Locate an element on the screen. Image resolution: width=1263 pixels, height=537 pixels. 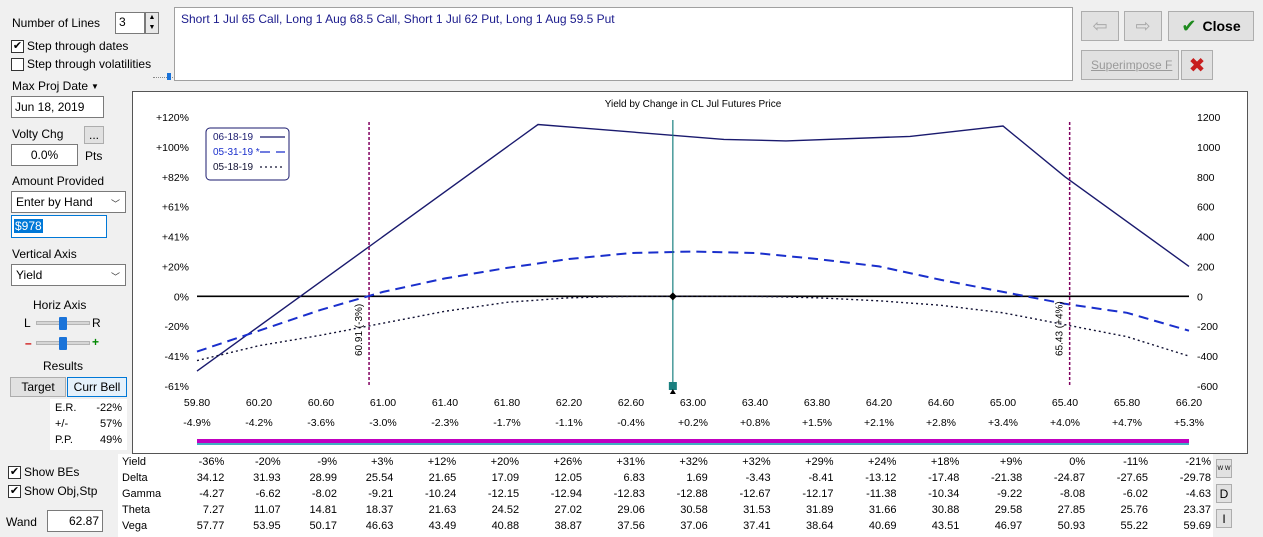
close-button: ✔ Close is located at coordinates (1211, 26).